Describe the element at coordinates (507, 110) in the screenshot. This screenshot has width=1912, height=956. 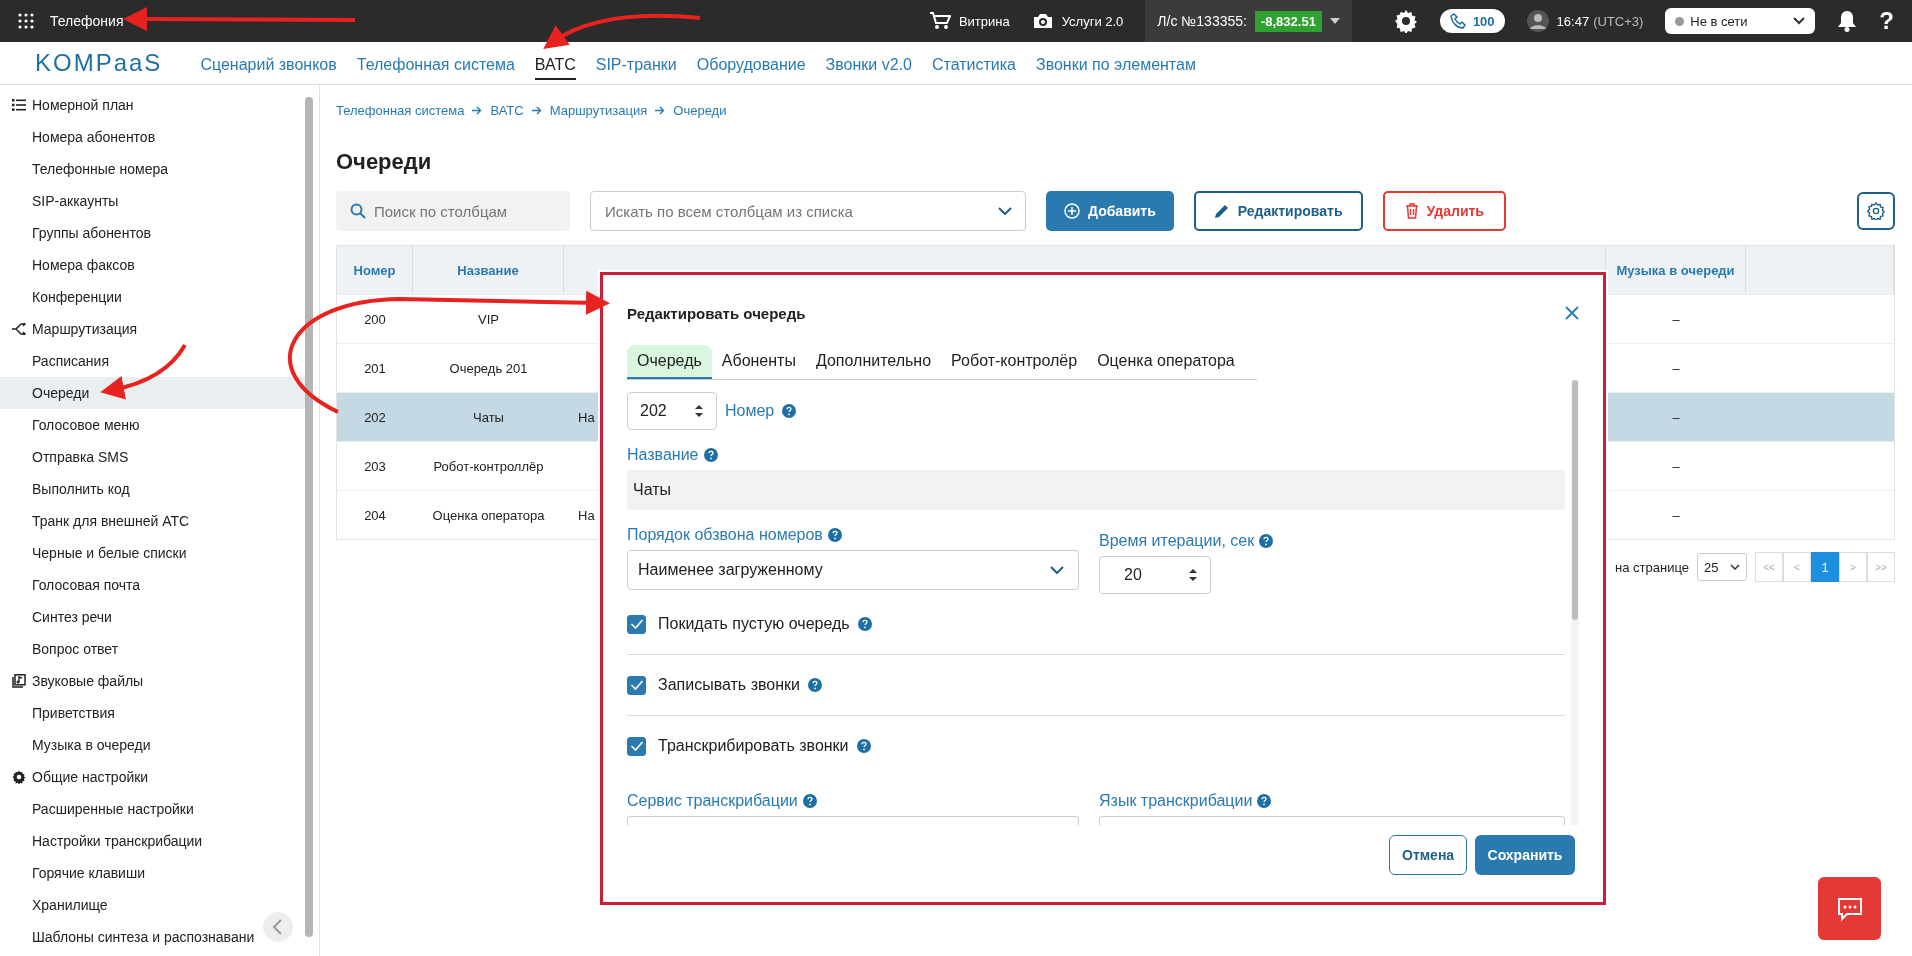
I see `breadcrumb-link: ВАТС` at that location.